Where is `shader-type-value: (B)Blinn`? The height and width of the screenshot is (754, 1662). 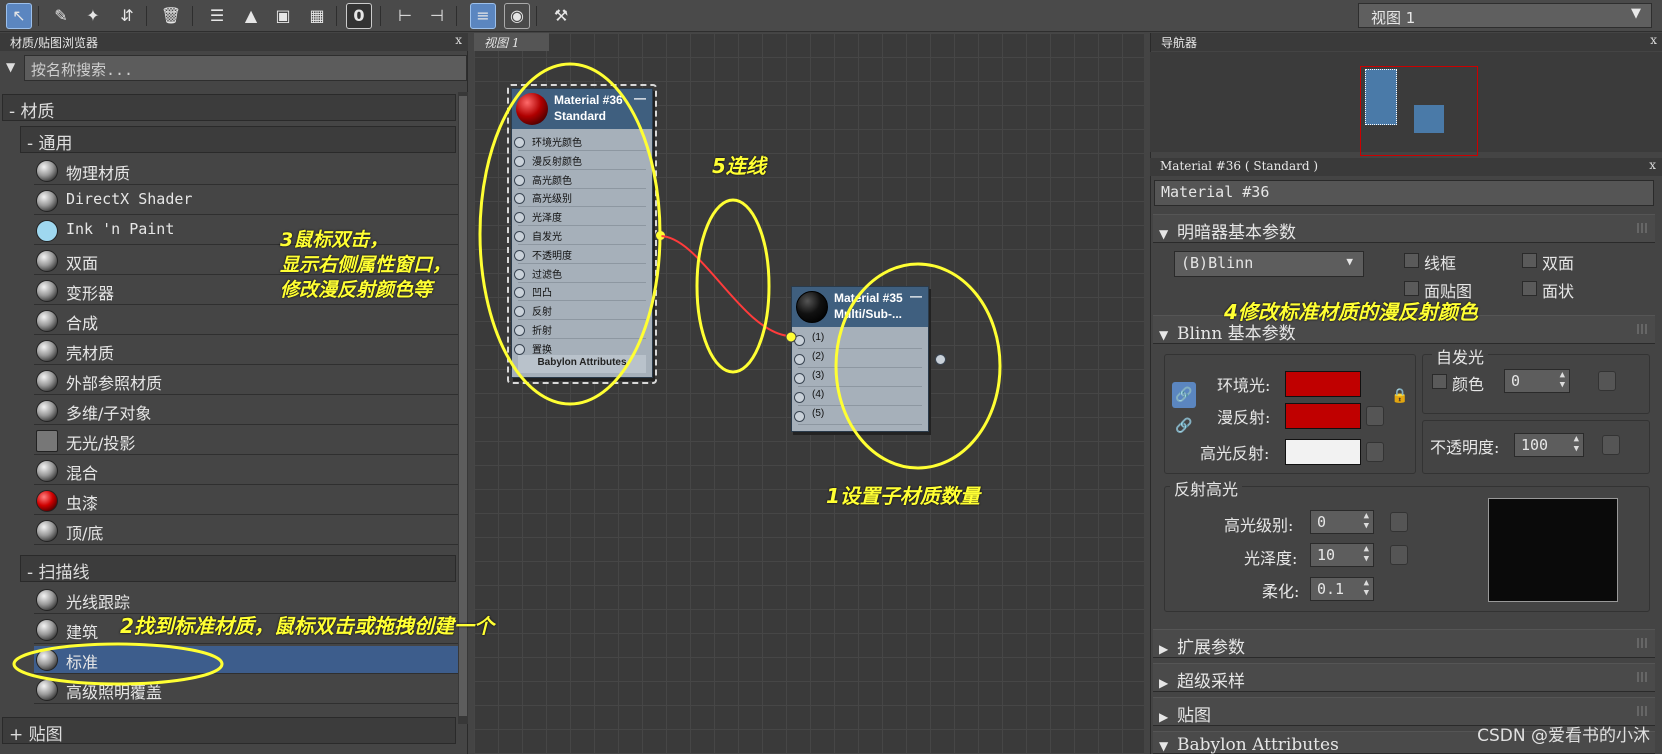 shader-type-value: (B)Blinn is located at coordinates (1217, 263).